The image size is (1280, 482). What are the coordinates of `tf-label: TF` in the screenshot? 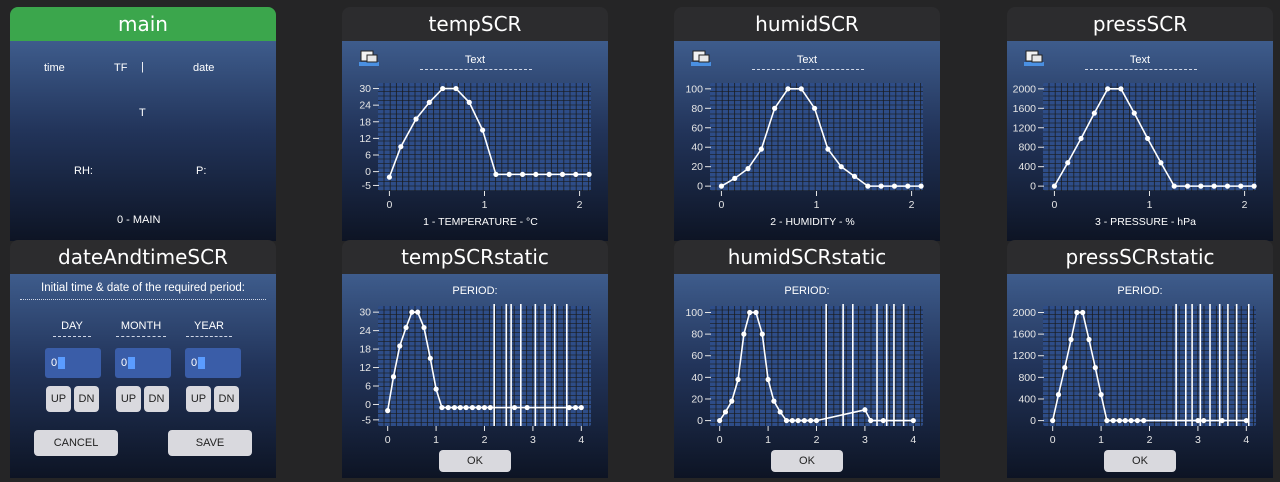 It's located at (121, 68).